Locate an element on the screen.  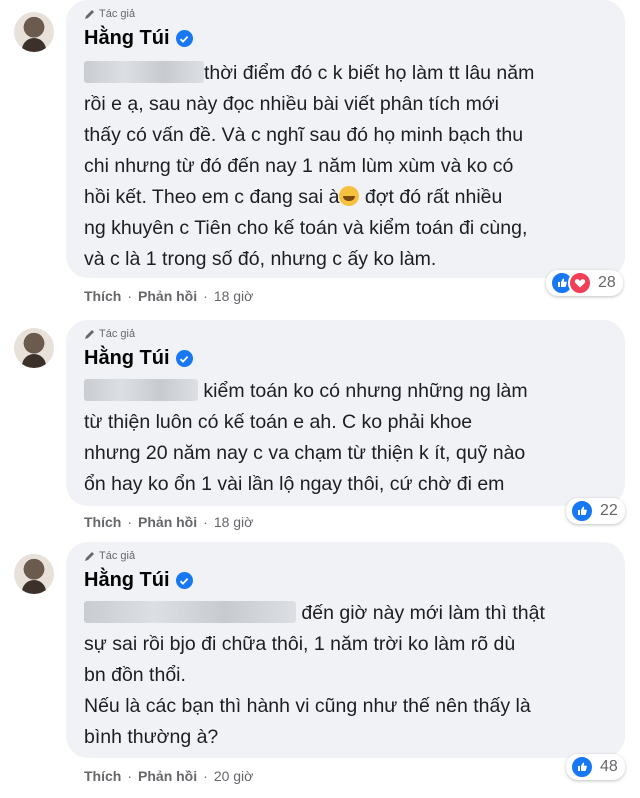
comment-line: đến giờ này mới làm thì thật is located at coordinates (423, 613).